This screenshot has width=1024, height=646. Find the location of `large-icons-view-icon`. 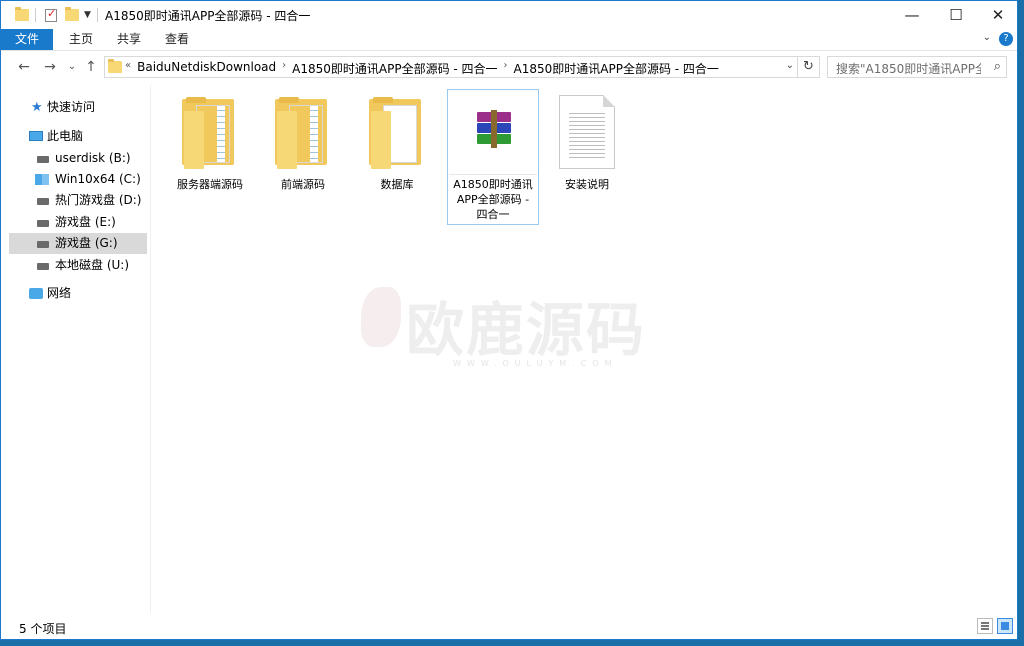

large-icons-view-icon is located at coordinates (1005, 626).